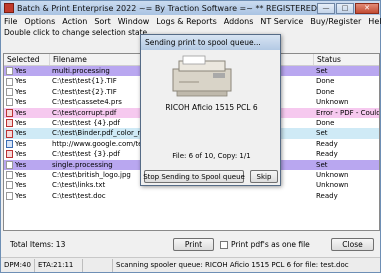 The image size is (381, 273). I want to click on text-file-icon, so click(9, 185).